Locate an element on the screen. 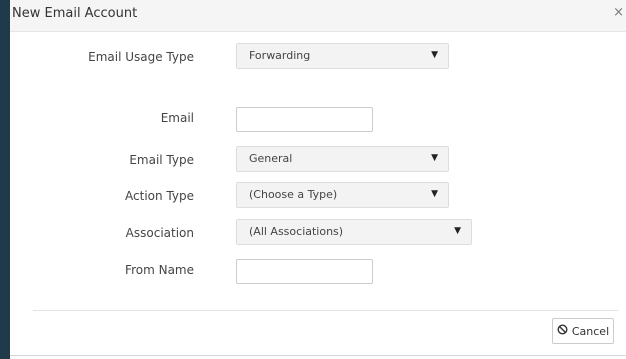  association-value: (All Associations) is located at coordinates (296, 231).